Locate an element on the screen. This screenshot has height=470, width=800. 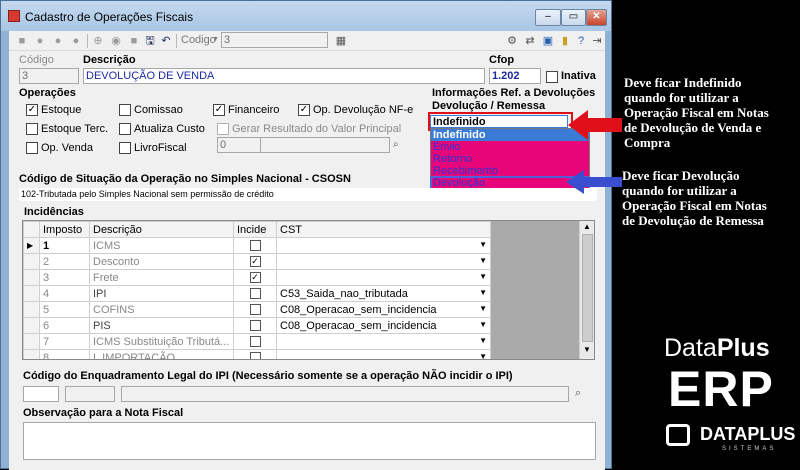
table-row: 5 COFINS C08_Operacao_sem_incidencia ▼ is located at coordinates (257, 309).